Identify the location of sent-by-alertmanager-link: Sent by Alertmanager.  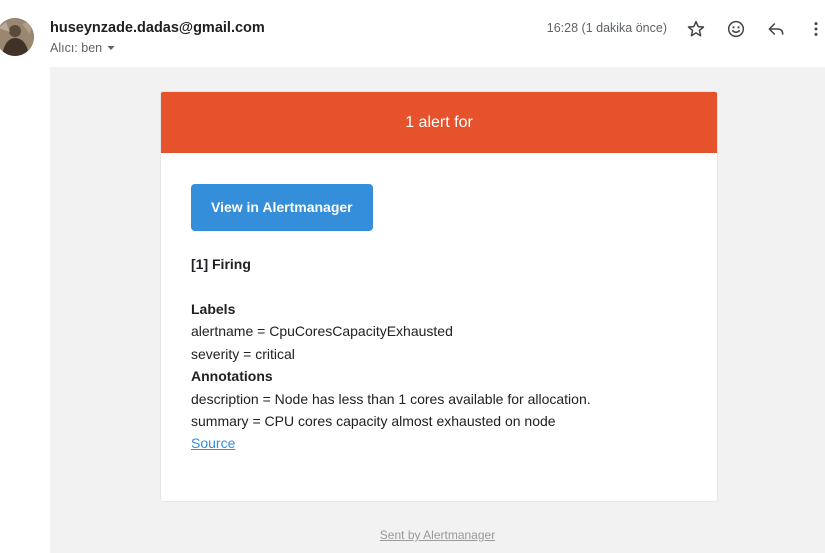
(437, 535).